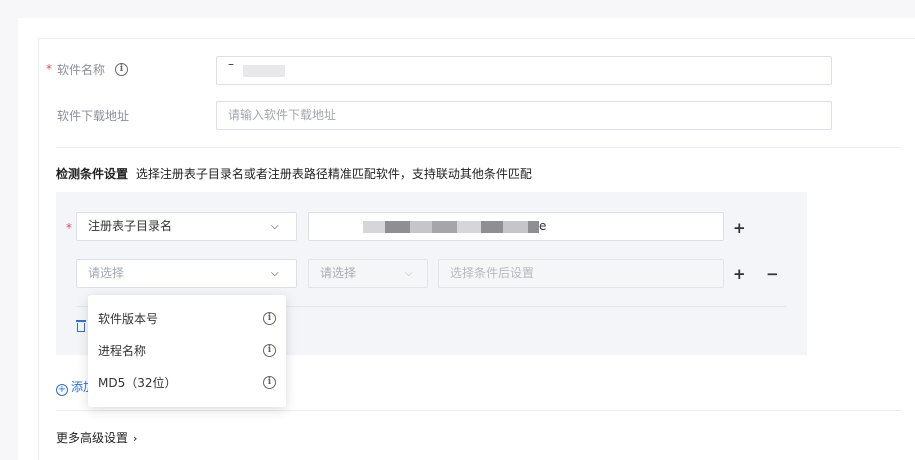  What do you see at coordinates (187, 383) in the screenshot?
I see `dropdown-option-md5: MD5（32位） i` at bounding box center [187, 383].